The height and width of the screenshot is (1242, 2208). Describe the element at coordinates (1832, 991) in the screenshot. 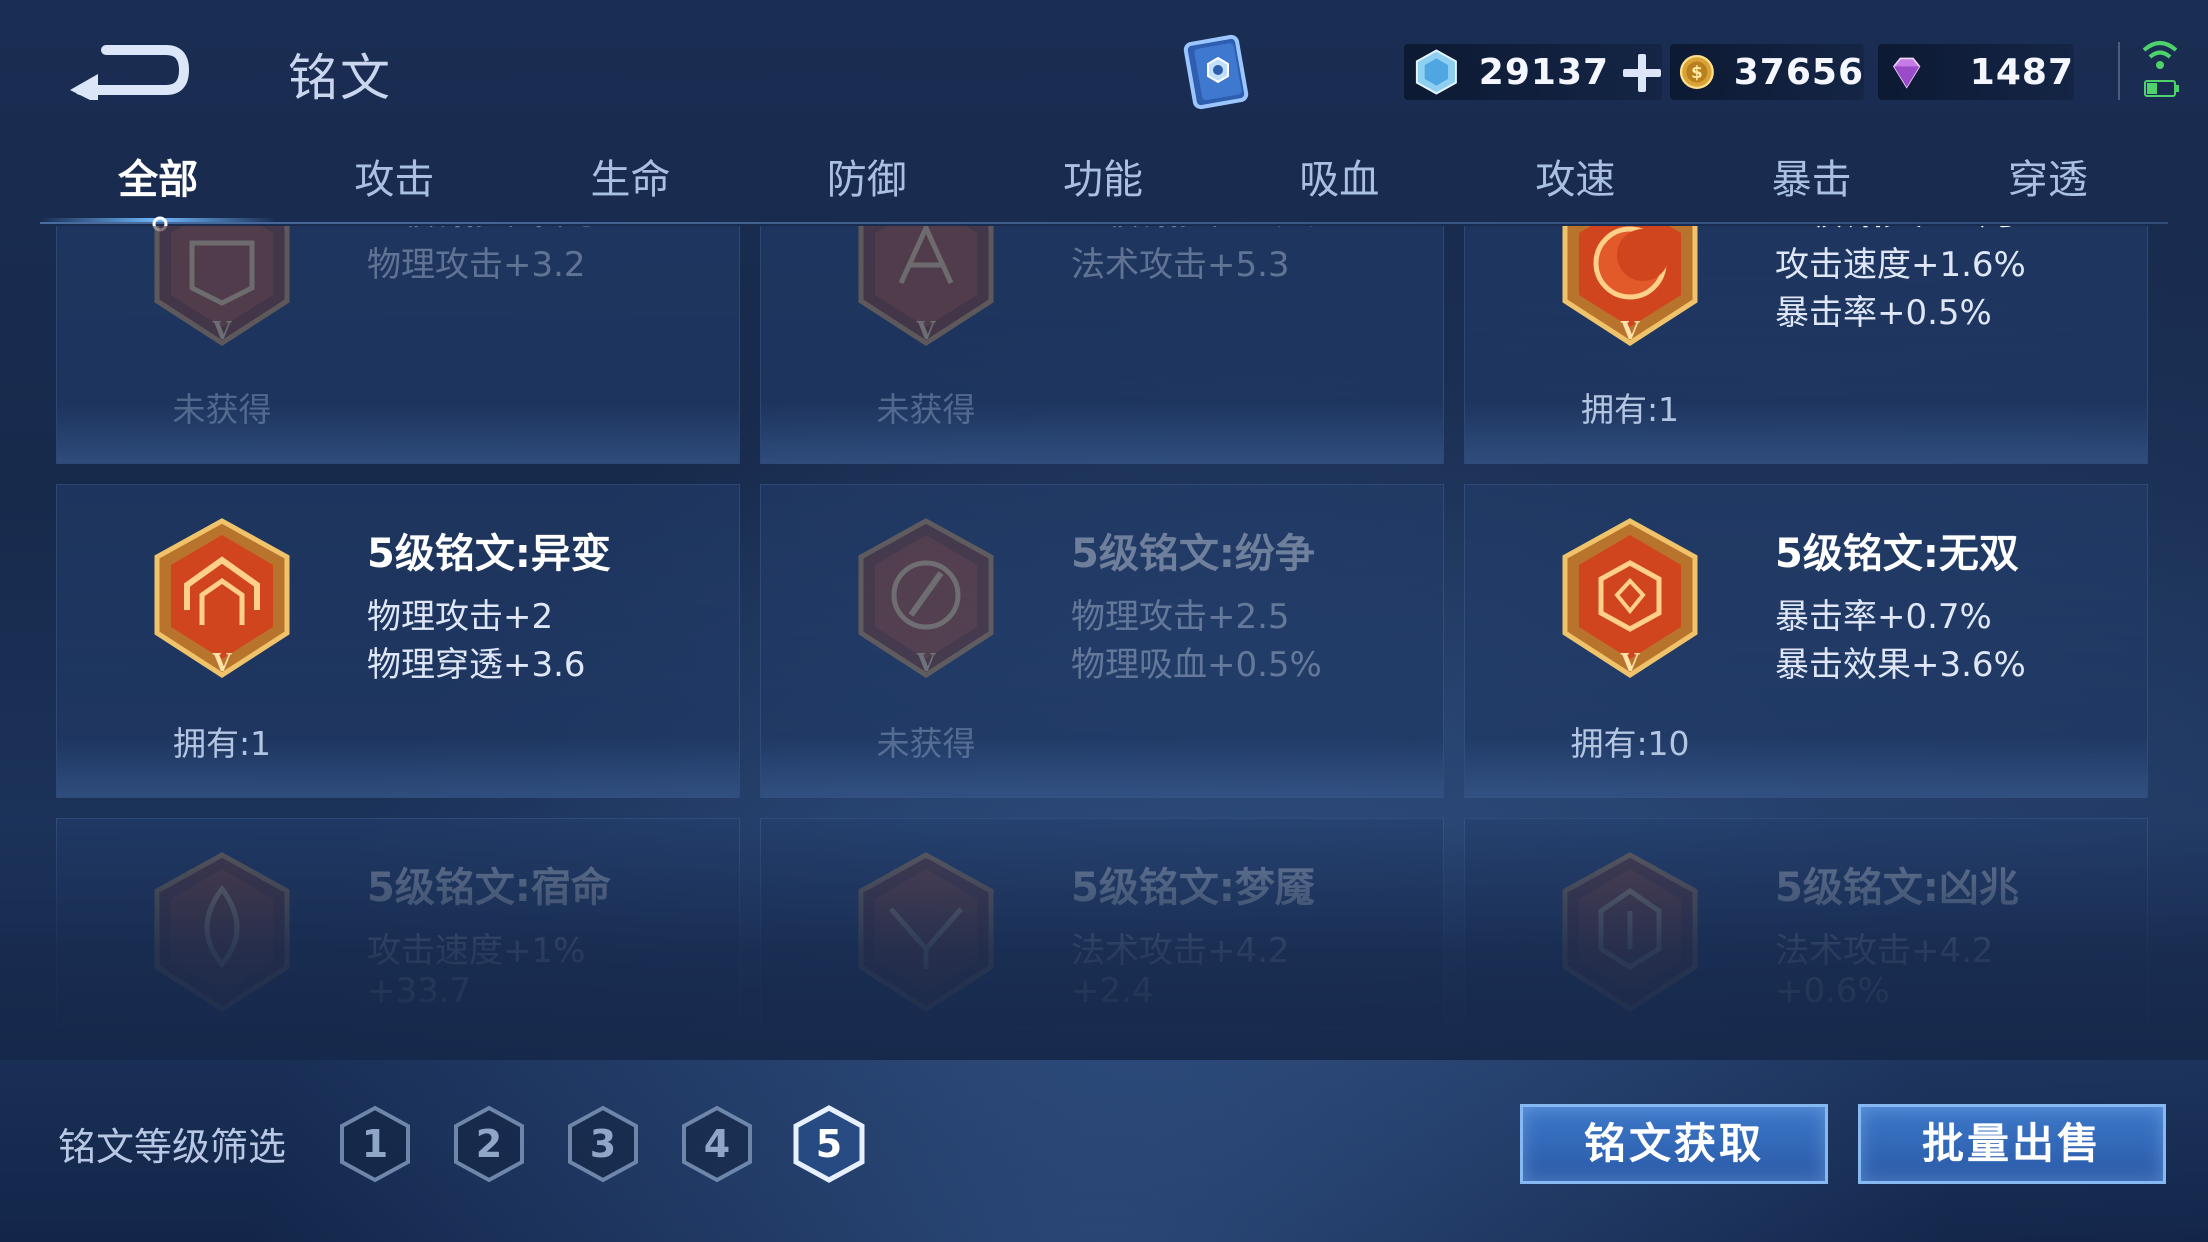

I see `inscription-stat: +0.6%` at that location.